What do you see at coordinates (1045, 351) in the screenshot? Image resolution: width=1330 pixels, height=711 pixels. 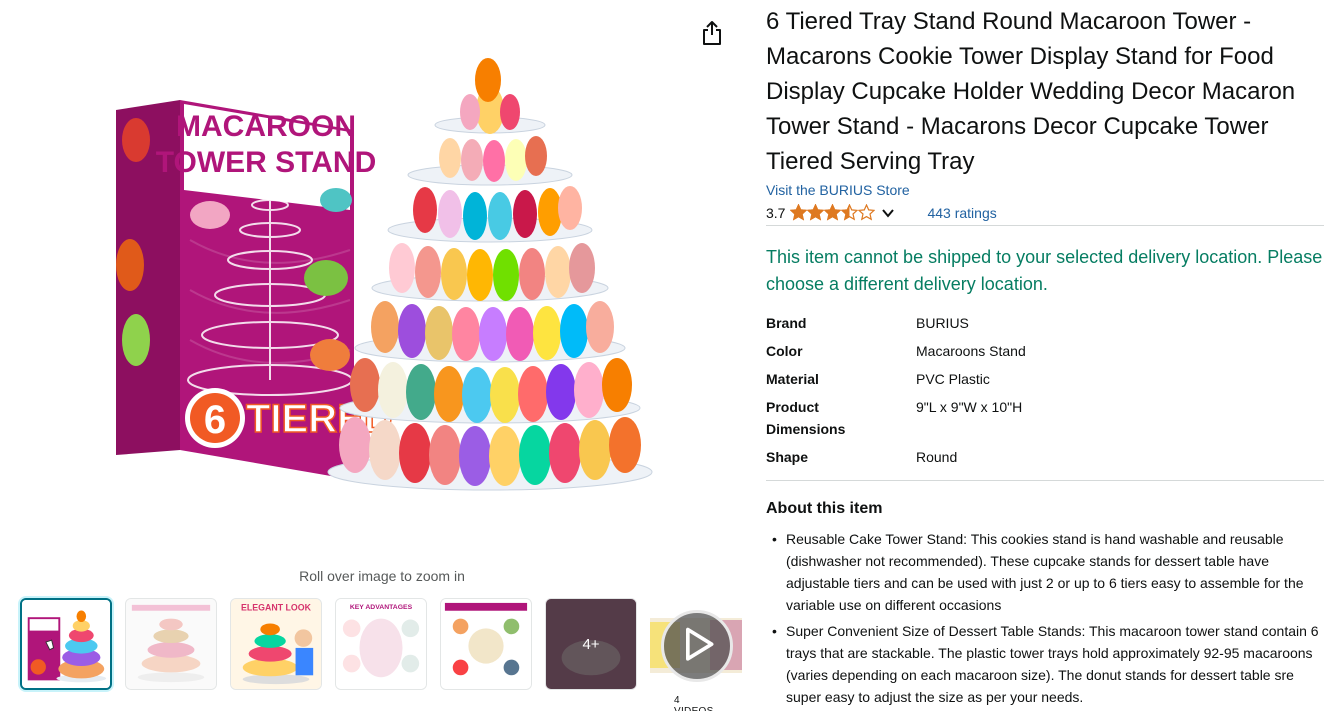 I see `spec-row: Color Macaroons Stand` at bounding box center [1045, 351].